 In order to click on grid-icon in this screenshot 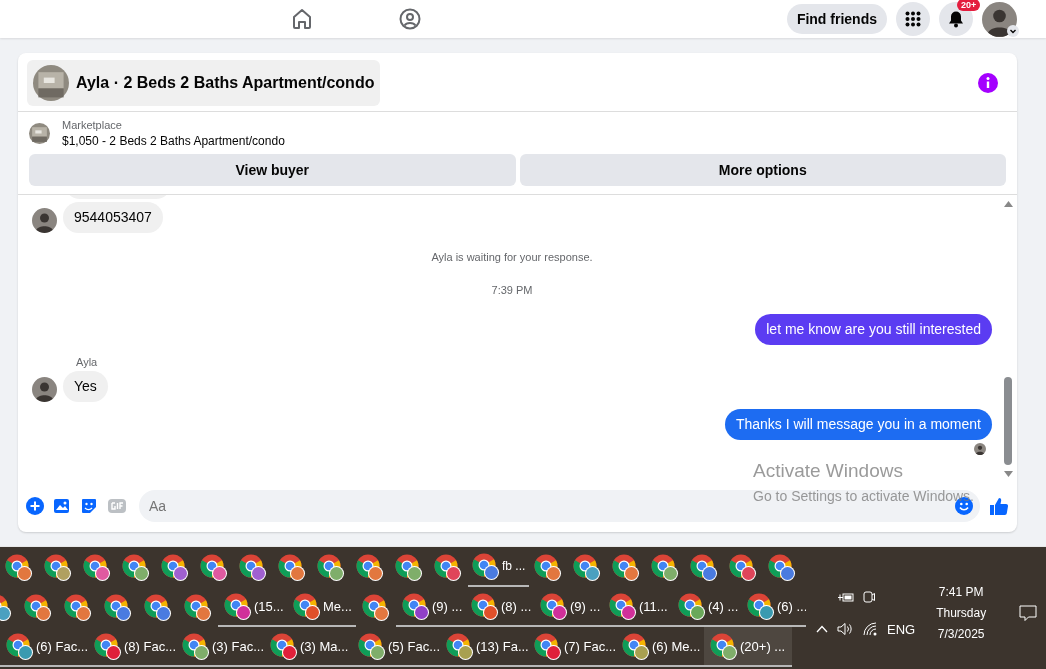, I will do `click(913, 19)`.